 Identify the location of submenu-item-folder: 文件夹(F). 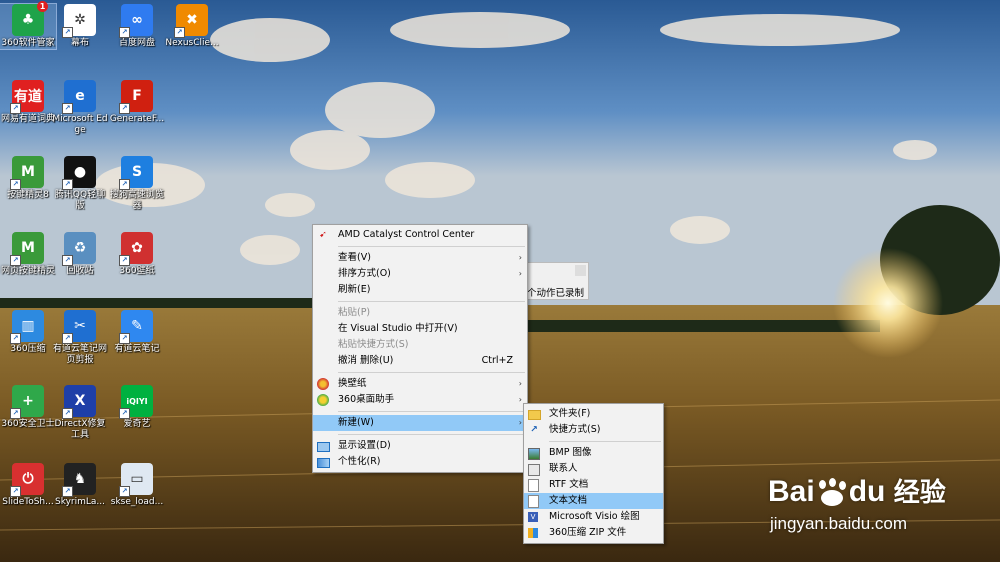
(593, 414).